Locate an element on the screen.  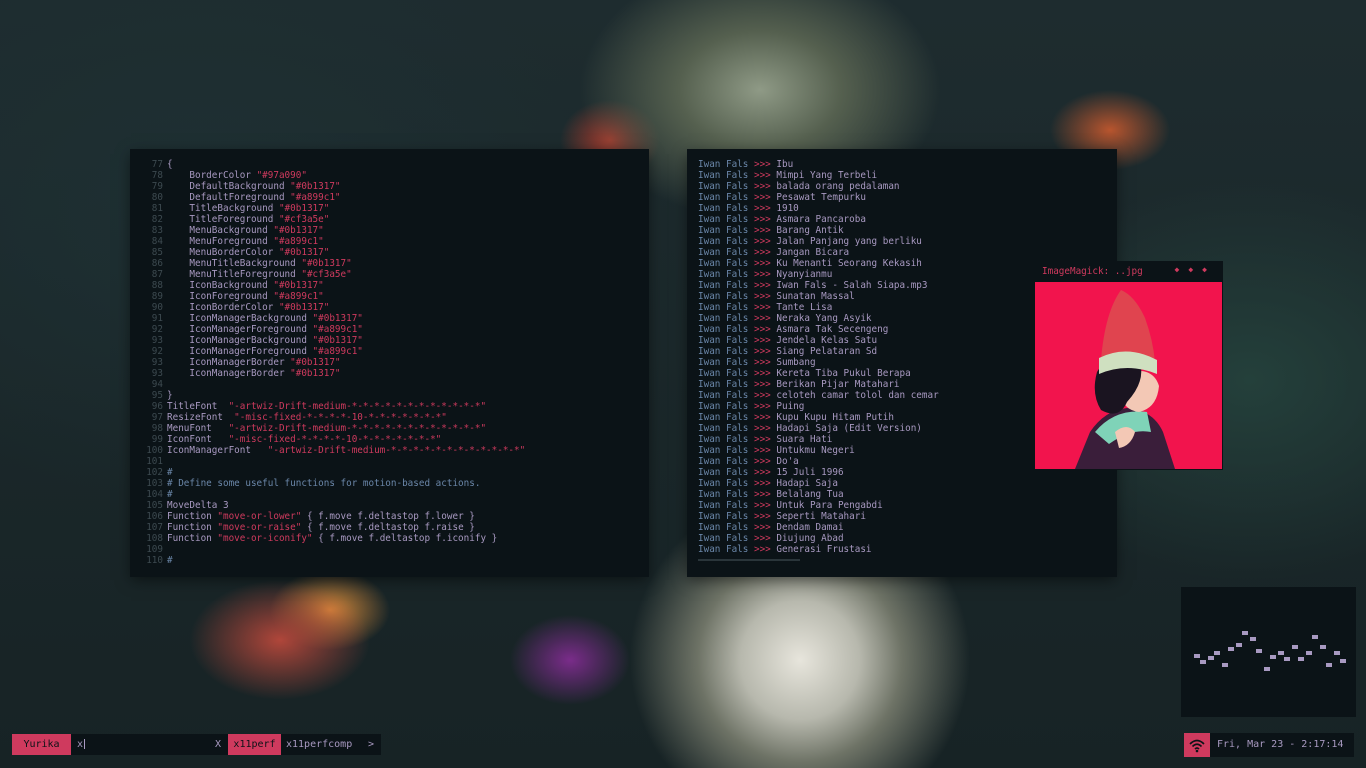
playlist-item: Iwan Fals >>> Jendela Kelas Satu is located at coordinates (818, 340).